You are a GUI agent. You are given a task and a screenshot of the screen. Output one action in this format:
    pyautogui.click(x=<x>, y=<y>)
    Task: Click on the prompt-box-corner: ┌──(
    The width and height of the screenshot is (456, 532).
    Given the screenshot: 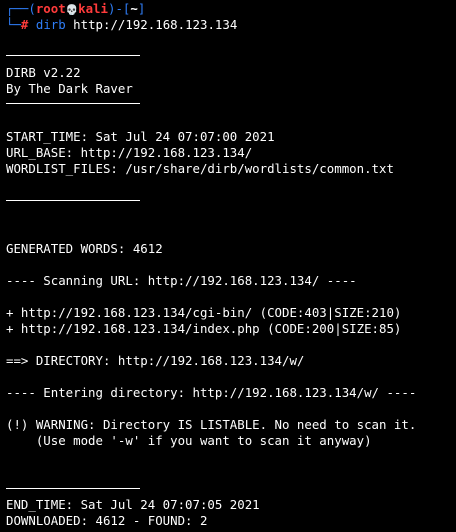 What is the action you would take?
    pyautogui.click(x=21, y=8)
    